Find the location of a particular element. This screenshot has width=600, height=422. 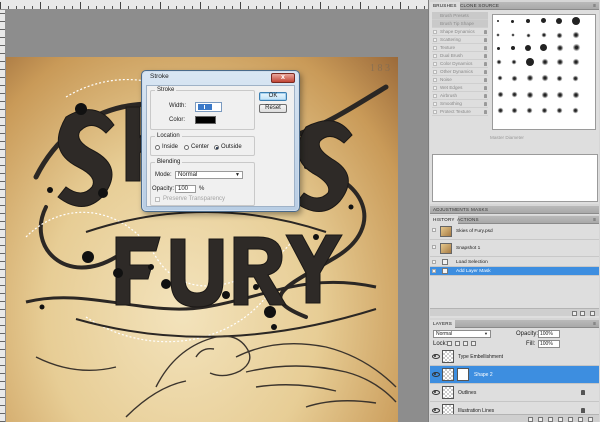

radio-inside is located at coordinates (157, 147).